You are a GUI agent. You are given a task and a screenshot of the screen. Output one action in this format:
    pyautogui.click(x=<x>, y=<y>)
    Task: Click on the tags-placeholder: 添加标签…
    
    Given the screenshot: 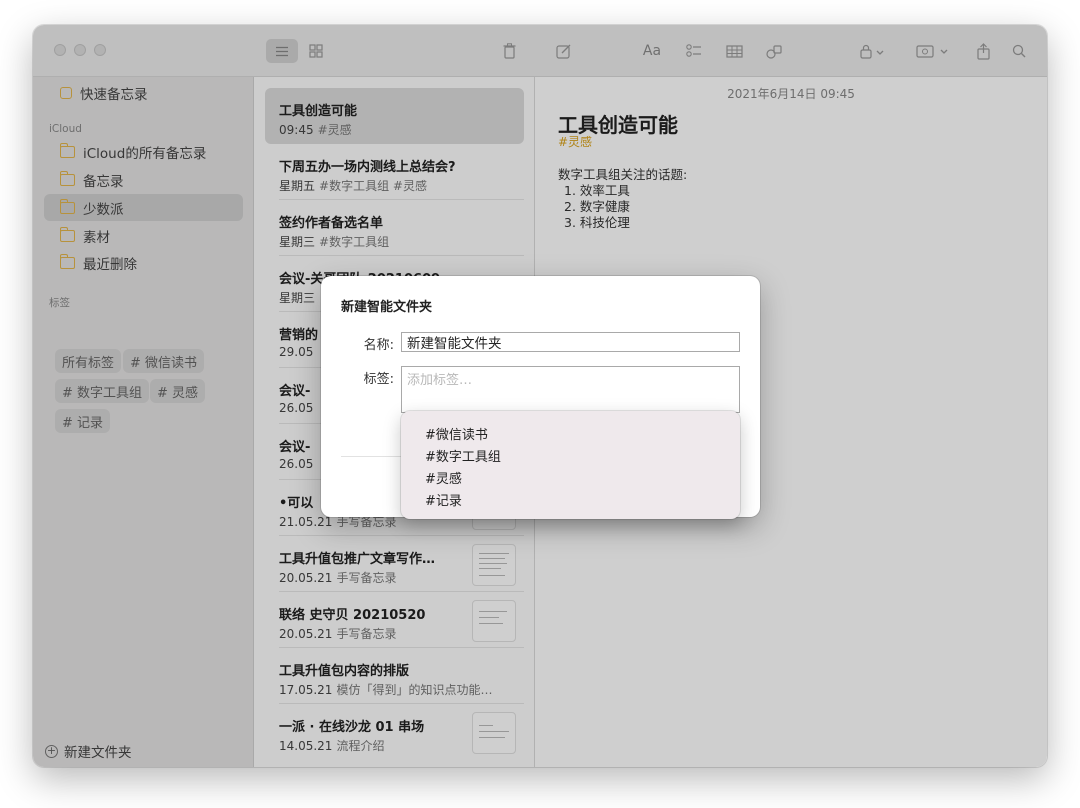 What is the action you would take?
    pyautogui.click(x=440, y=380)
    